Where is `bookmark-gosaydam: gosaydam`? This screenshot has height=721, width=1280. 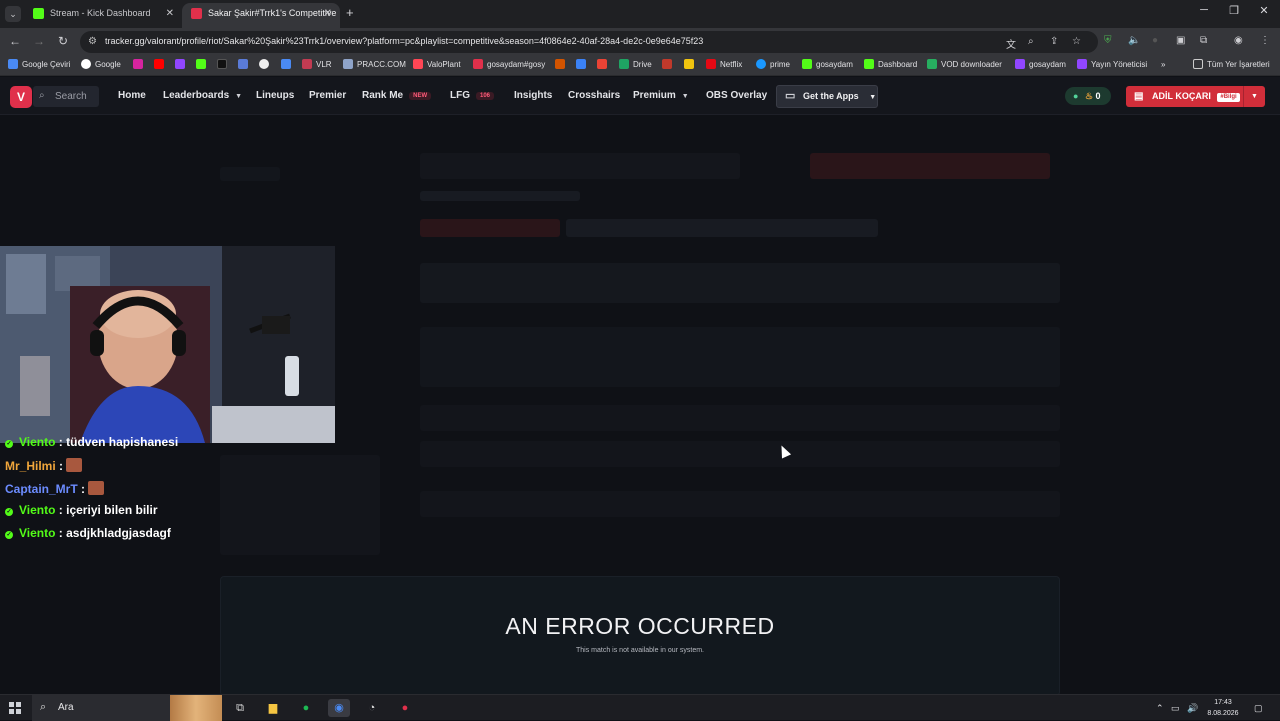
bookmark-gosaydam: gosaydam is located at coordinates (827, 65).